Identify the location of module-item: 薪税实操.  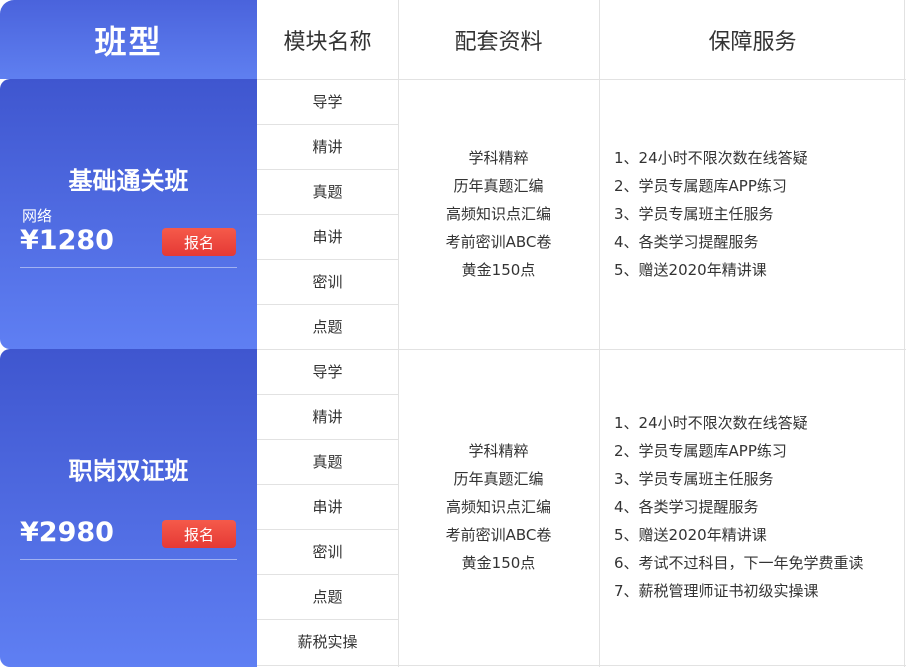
(327, 642).